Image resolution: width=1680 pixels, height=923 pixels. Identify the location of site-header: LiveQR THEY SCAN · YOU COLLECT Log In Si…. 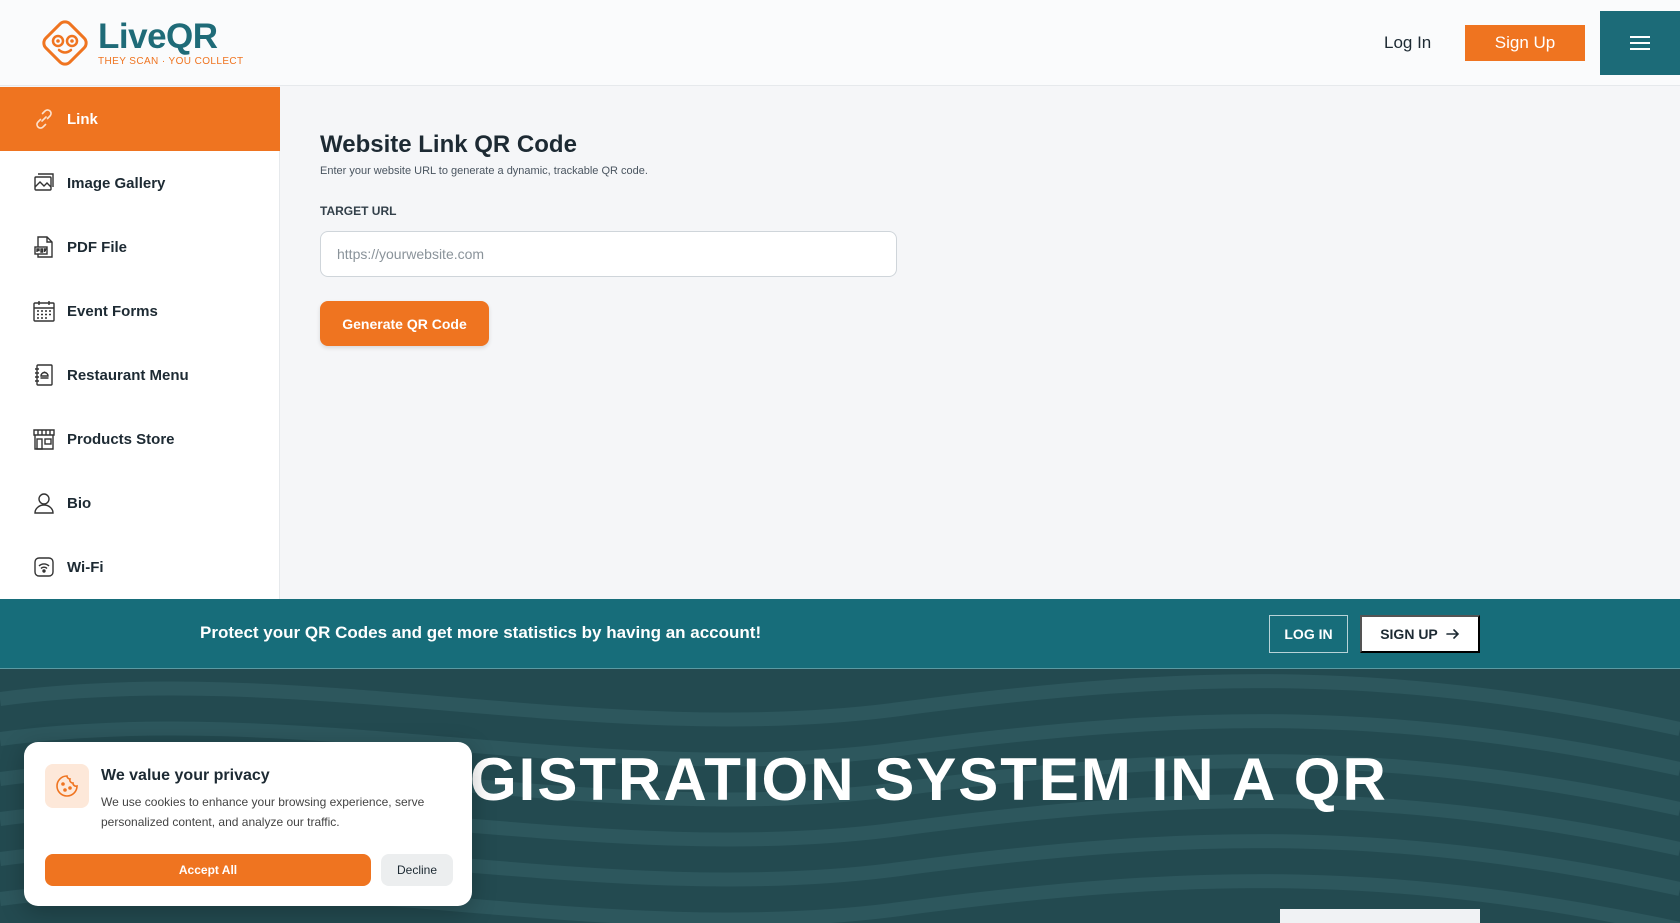
(840, 43).